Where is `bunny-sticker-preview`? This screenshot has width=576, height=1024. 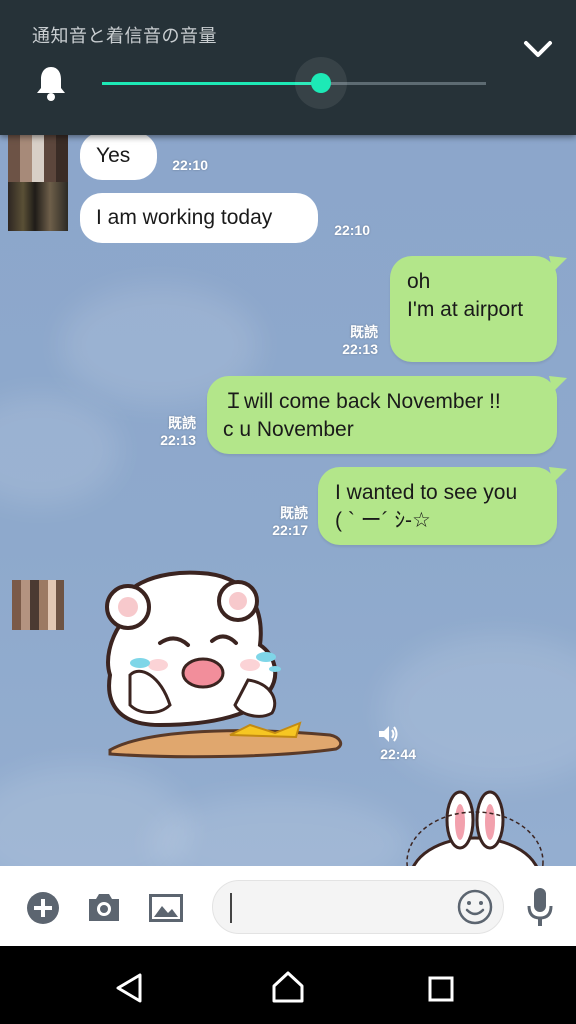 bunny-sticker-preview is located at coordinates (475, 828).